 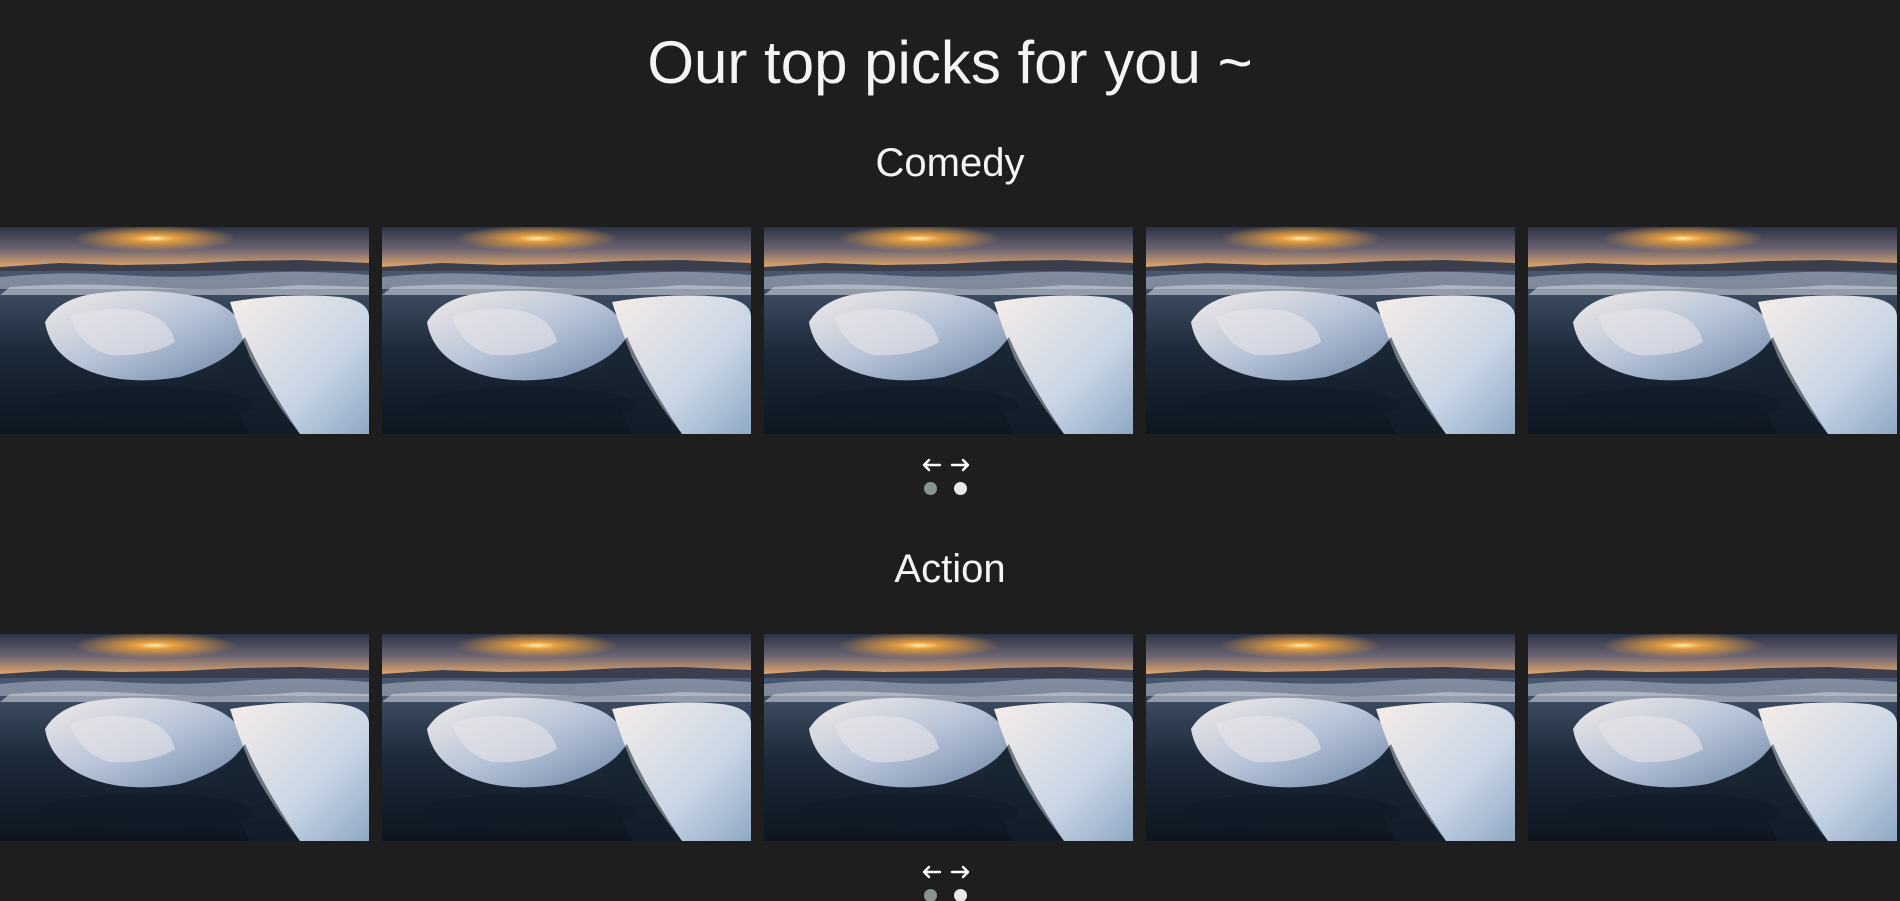 I want to click on carousel-controls-action, so click(x=950, y=882).